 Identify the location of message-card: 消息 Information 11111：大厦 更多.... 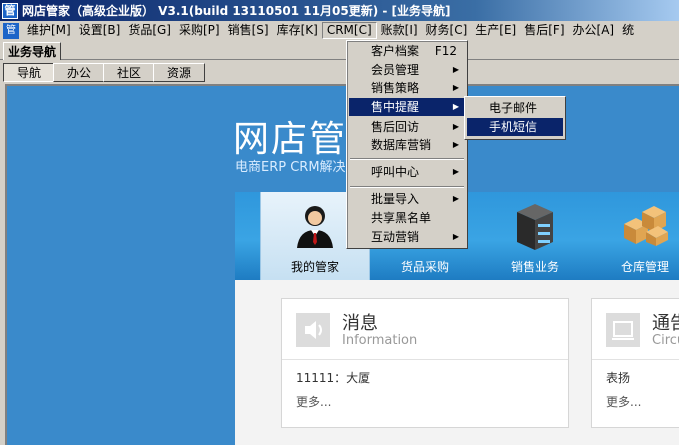
(425, 363).